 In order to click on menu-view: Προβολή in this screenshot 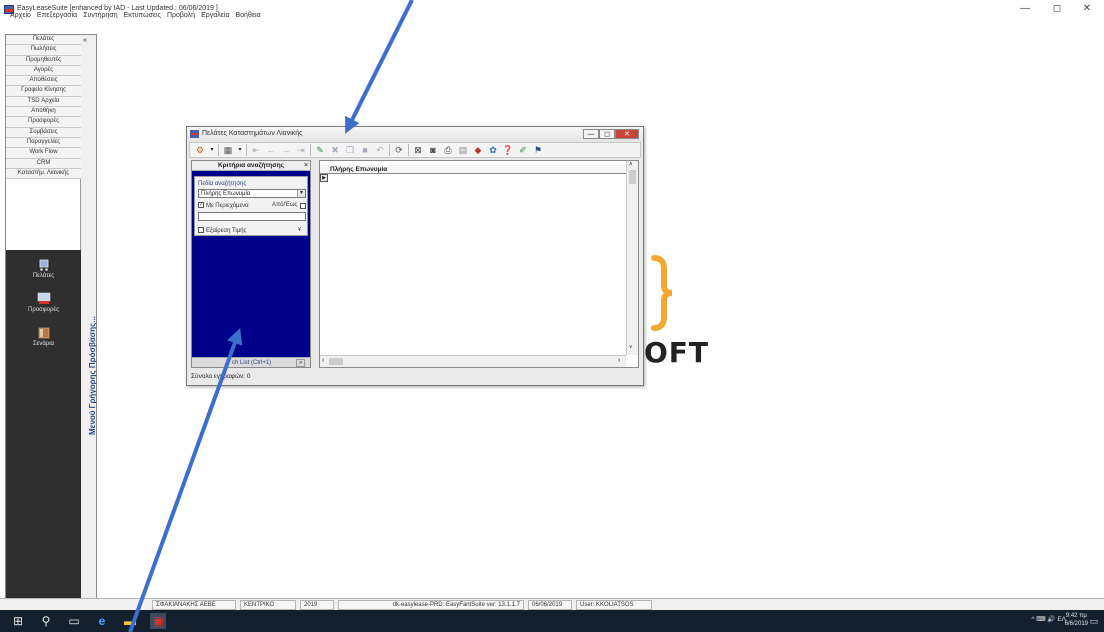, I will do `click(181, 18)`.